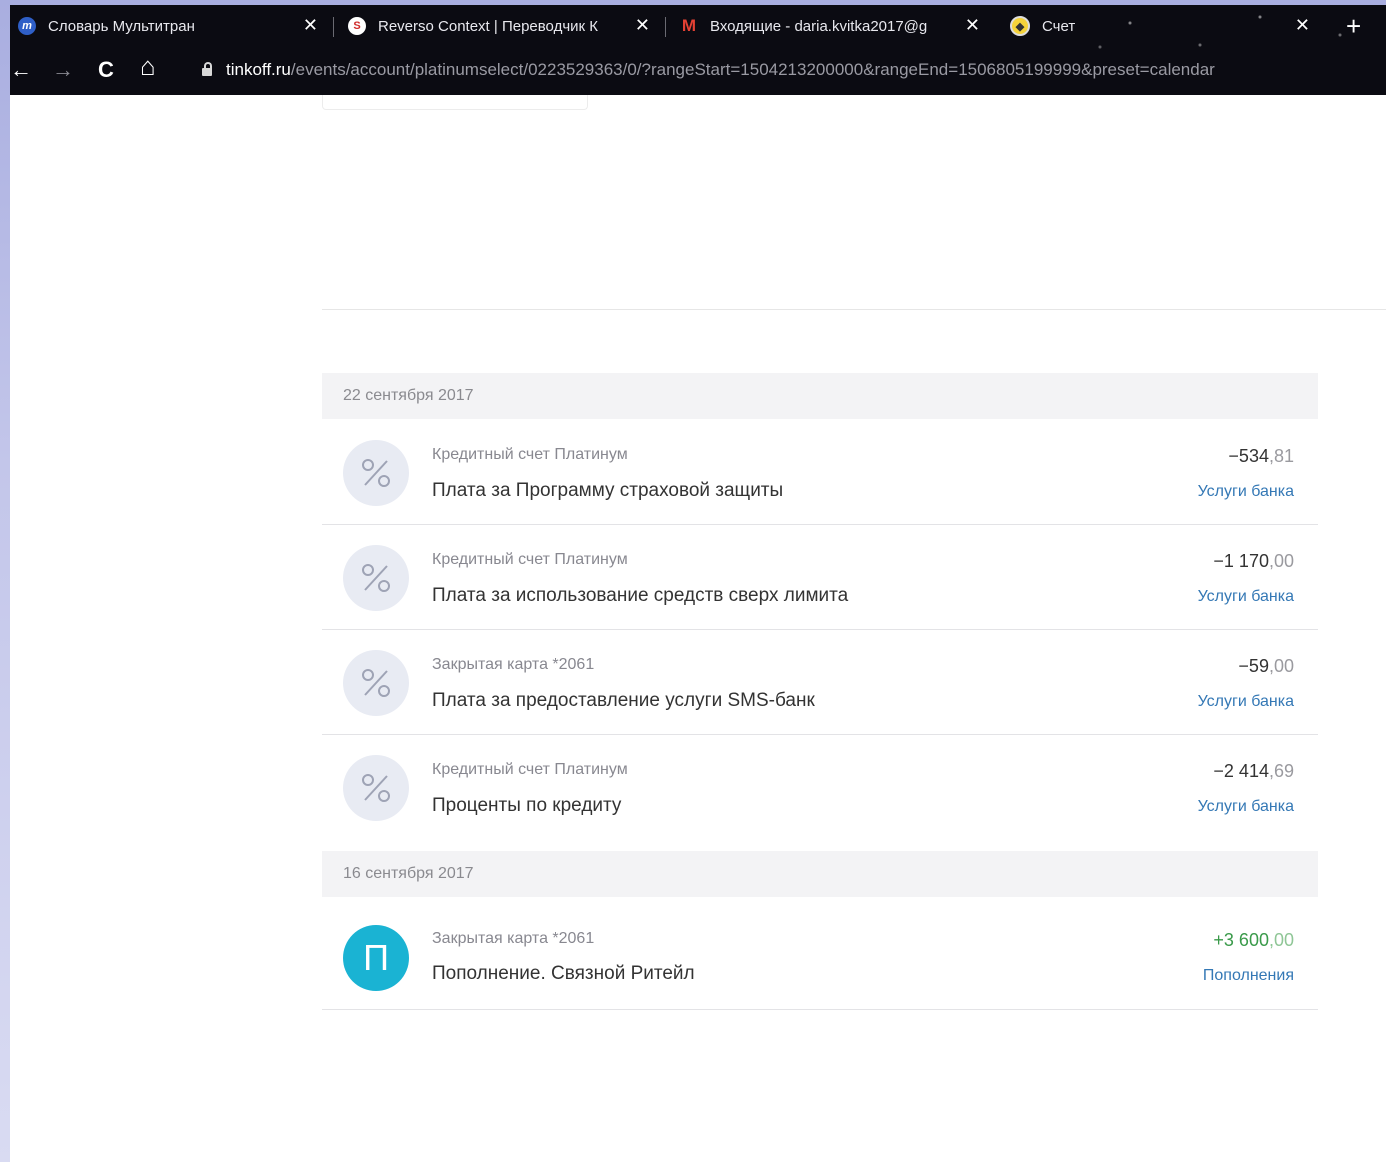 The height and width of the screenshot is (1162, 1386). Describe the element at coordinates (27, 26) in the screenshot. I see `multitran-icon: m` at that location.